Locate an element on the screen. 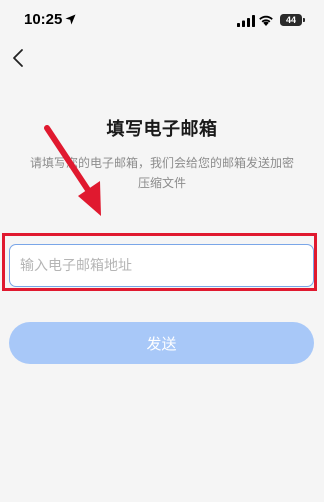 The height and width of the screenshot is (502, 324). status-bar: 10:25 44 is located at coordinates (162, 22).